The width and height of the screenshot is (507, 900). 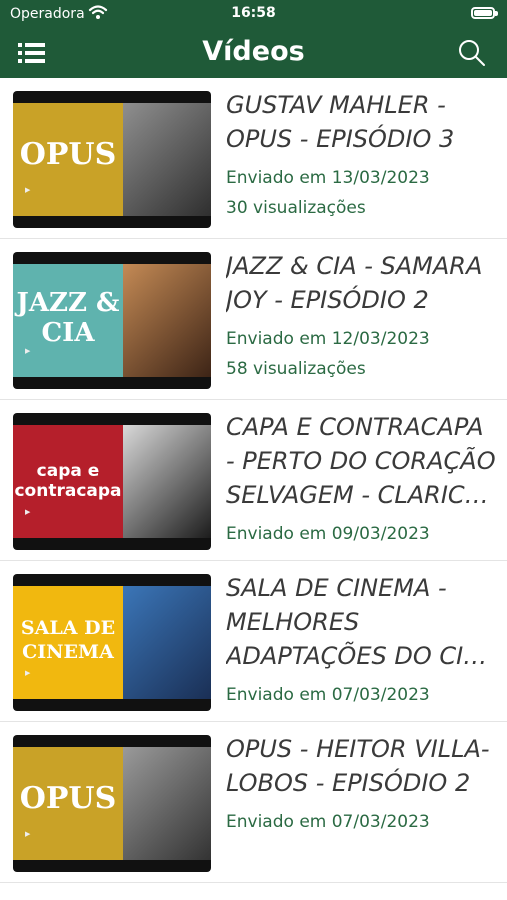 I want to click on navigation-bar: Vídeos, so click(x=253, y=53).